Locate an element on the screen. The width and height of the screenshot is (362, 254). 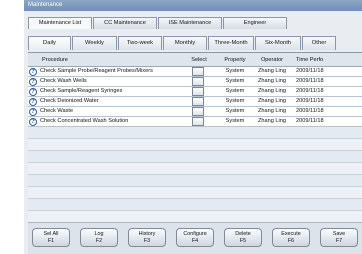
log-button: Log F2 is located at coordinates (99, 237).